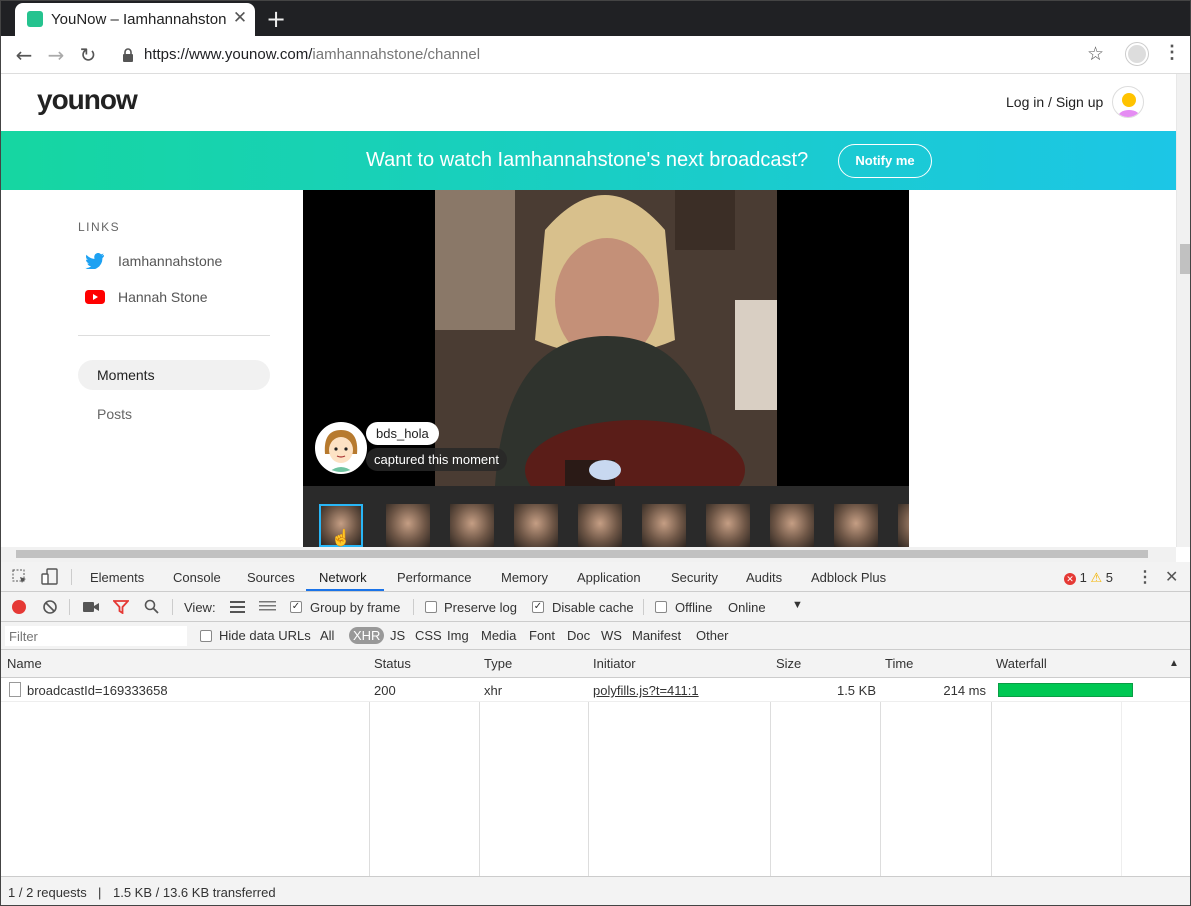 The width and height of the screenshot is (1191, 906). I want to click on moment-user-avatar, so click(341, 448).